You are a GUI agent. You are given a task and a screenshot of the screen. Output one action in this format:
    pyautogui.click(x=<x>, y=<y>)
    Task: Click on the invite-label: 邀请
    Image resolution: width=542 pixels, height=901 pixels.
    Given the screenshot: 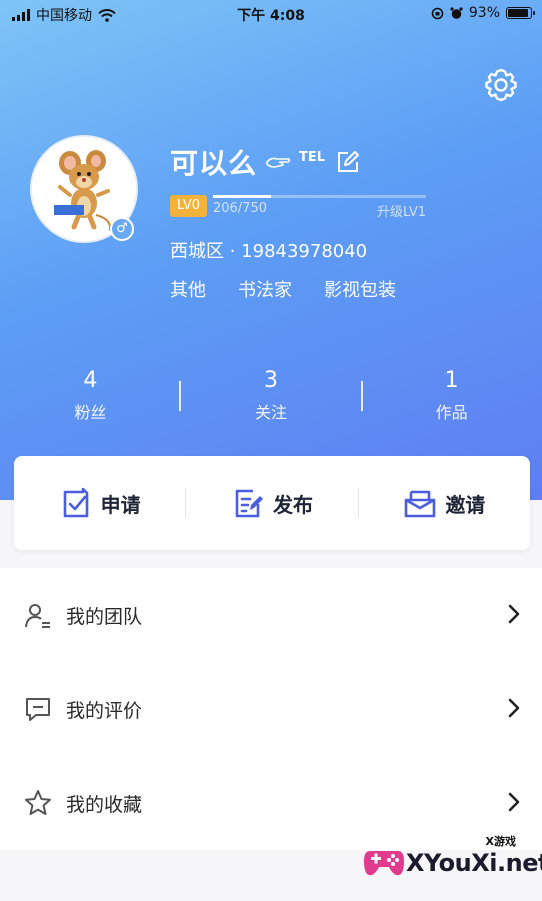 What is the action you would take?
    pyautogui.click(x=465, y=504)
    